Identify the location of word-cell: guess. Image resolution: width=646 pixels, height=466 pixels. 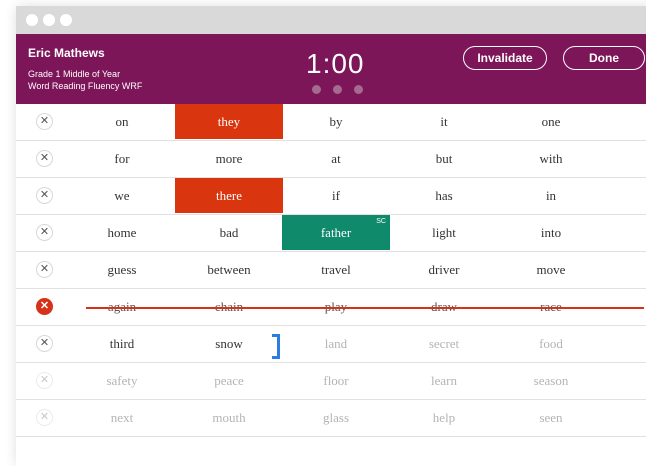
(122, 269).